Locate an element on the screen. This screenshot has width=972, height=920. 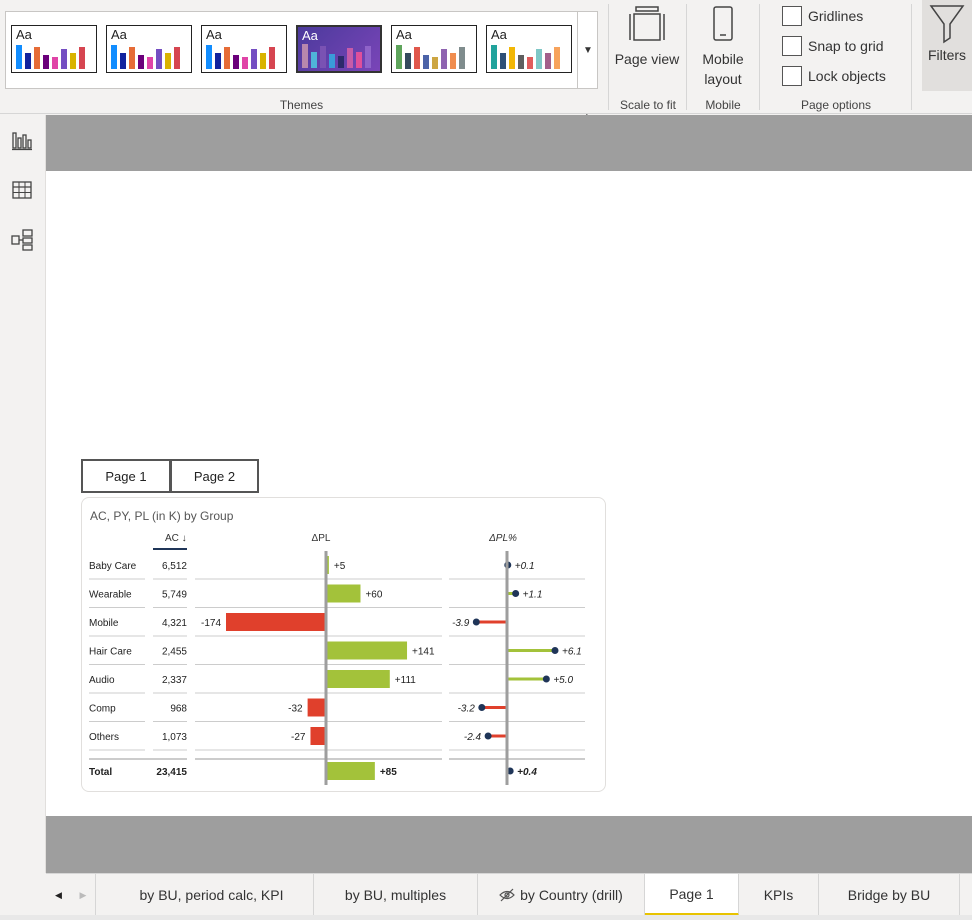
tab-by-country-drill: by Country (drill) is located at coordinates (561, 895).